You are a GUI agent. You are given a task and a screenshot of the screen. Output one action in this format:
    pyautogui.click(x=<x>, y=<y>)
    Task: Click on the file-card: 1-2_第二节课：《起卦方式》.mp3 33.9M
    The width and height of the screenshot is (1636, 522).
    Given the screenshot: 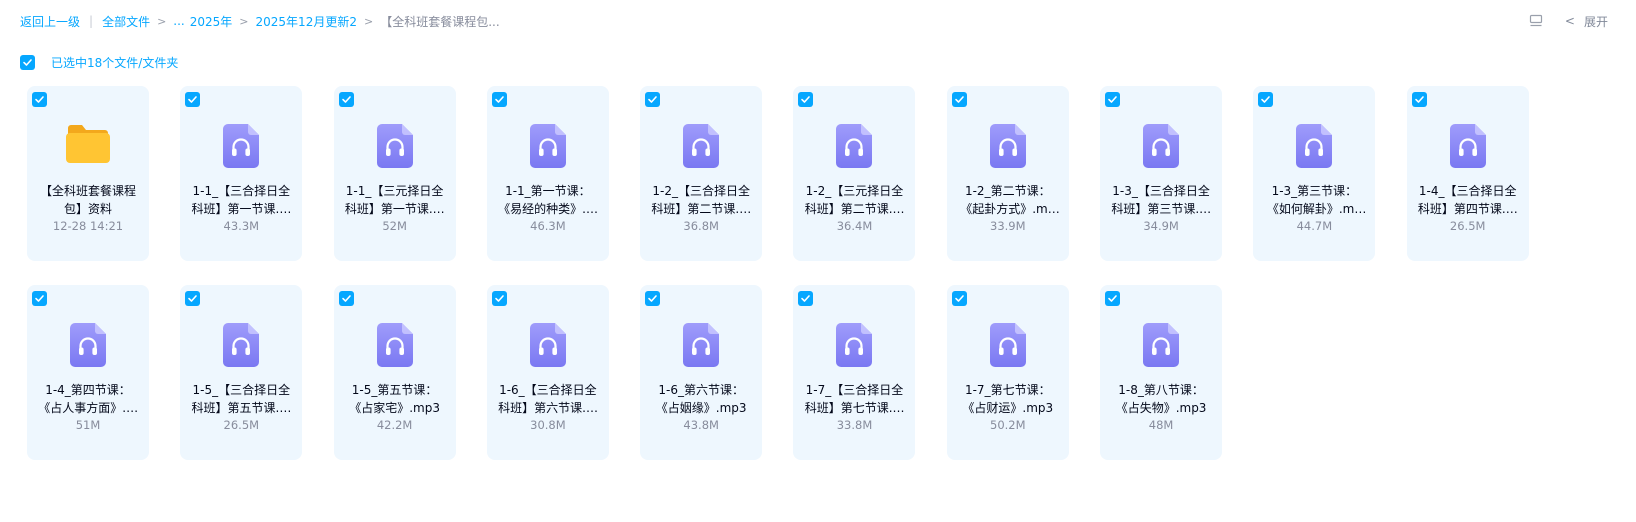 What is the action you would take?
    pyautogui.click(x=1007, y=173)
    